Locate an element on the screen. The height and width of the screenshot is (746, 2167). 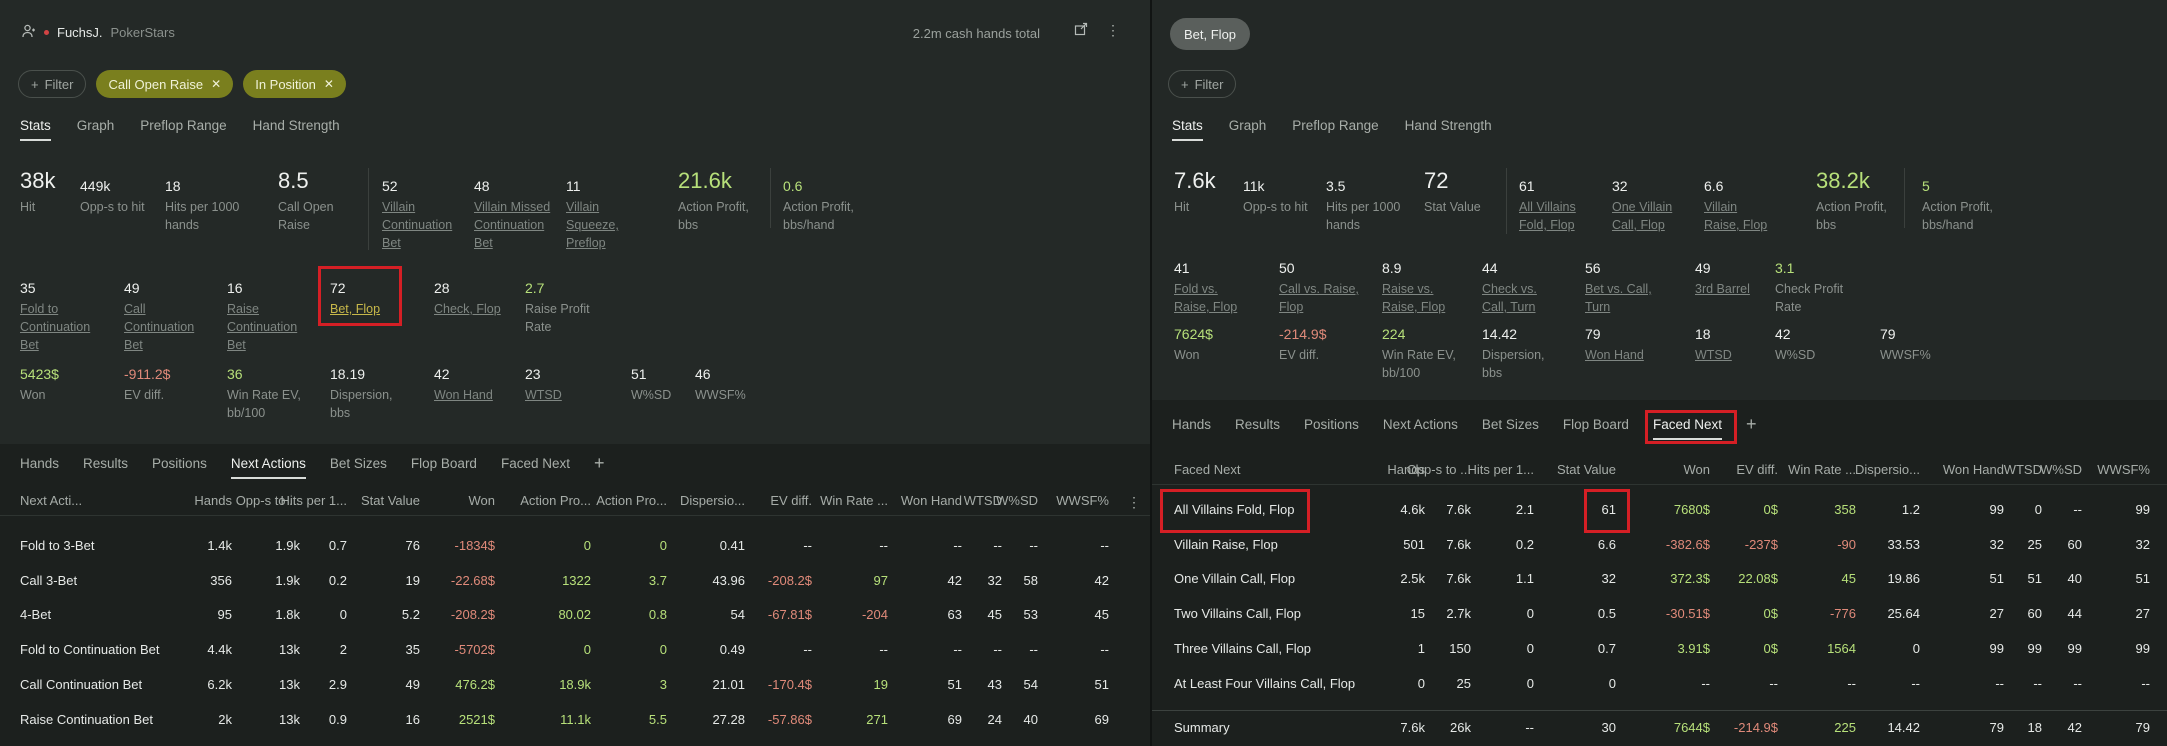
row-label: Villain Raise, Flop is located at coordinates (1226, 544).